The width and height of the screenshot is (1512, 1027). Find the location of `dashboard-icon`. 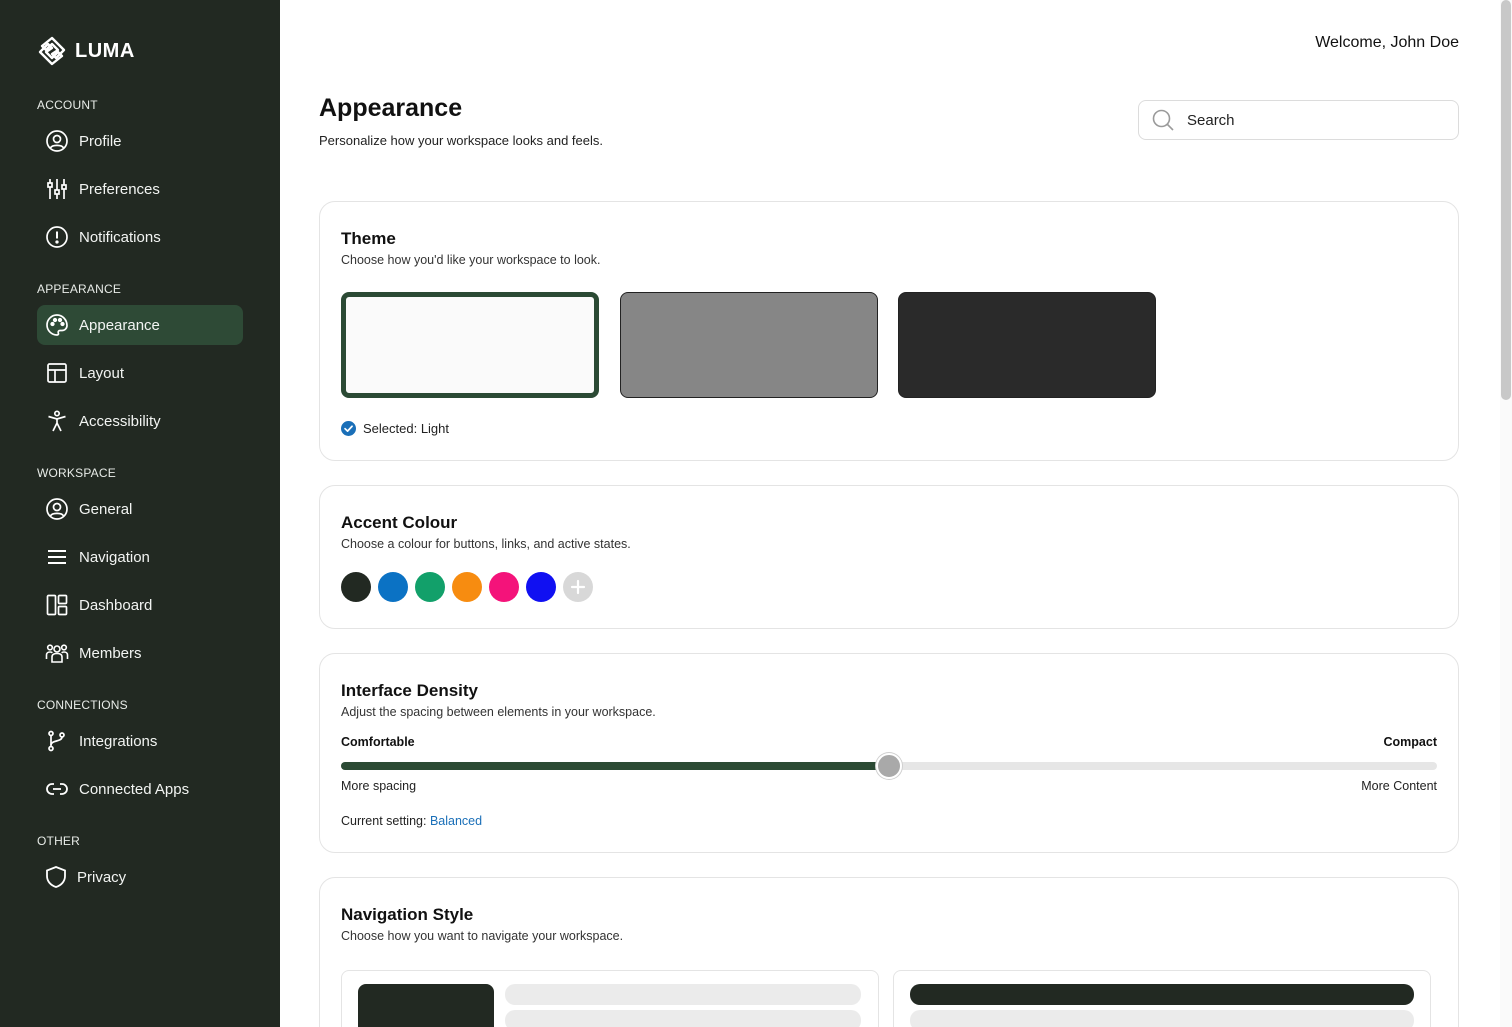

dashboard-icon is located at coordinates (57, 605).